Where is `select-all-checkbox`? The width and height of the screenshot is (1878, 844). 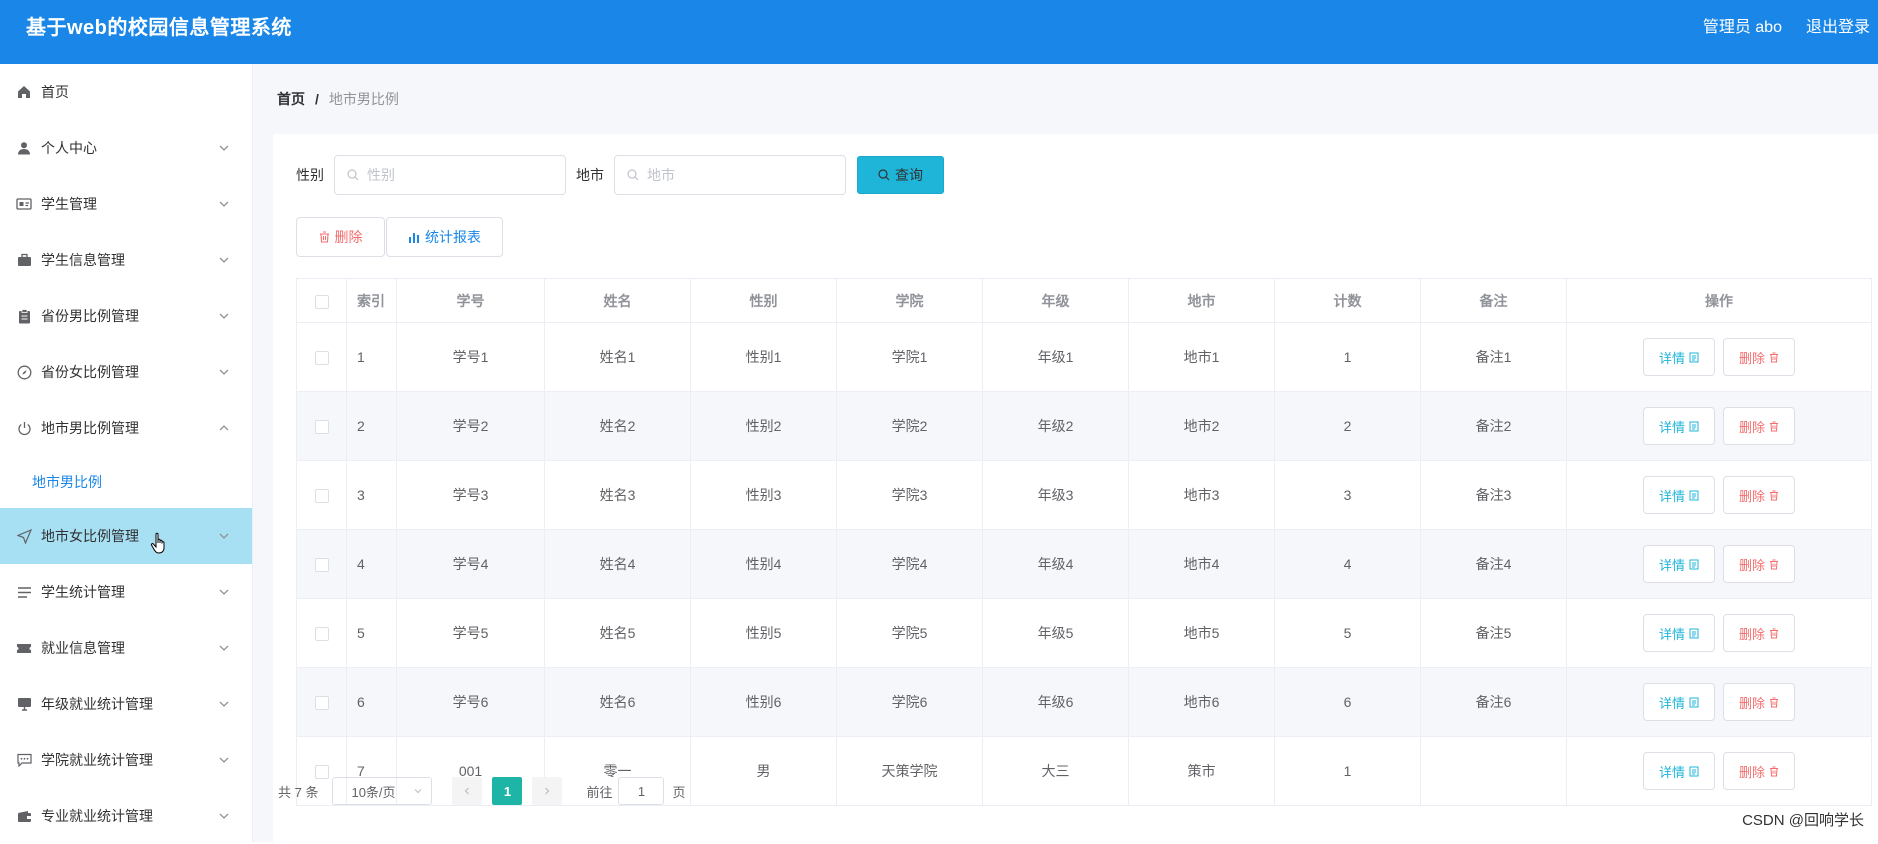 select-all-checkbox is located at coordinates (322, 302).